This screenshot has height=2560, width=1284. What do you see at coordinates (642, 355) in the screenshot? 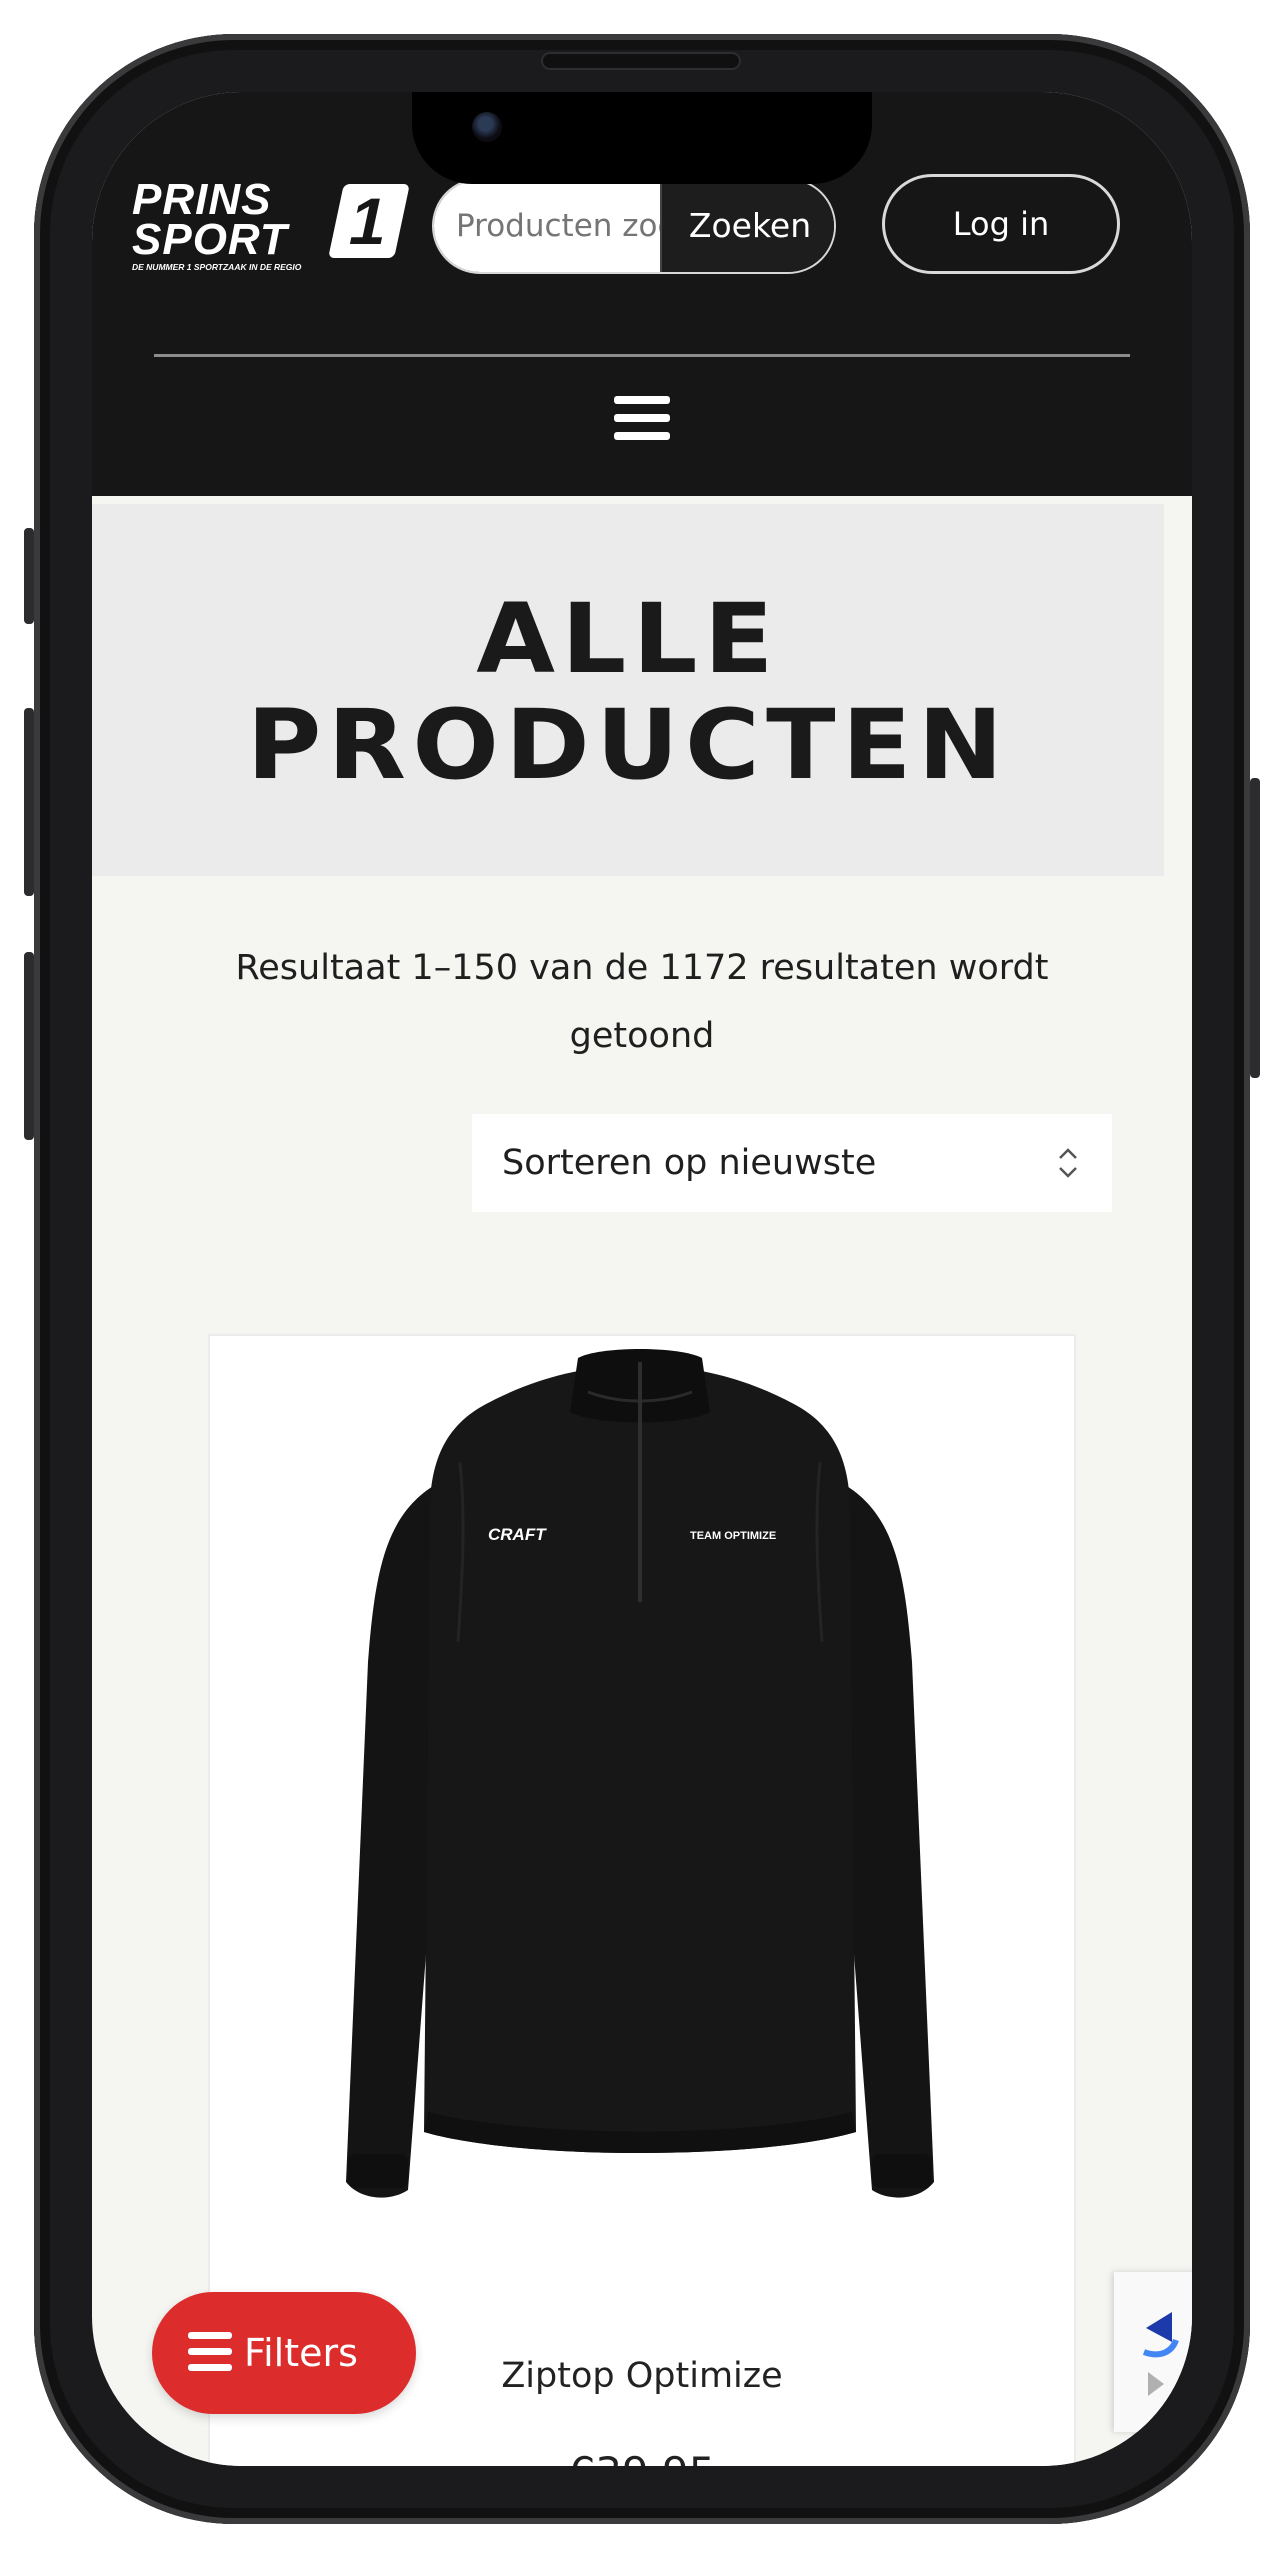
I see `header-divider` at bounding box center [642, 355].